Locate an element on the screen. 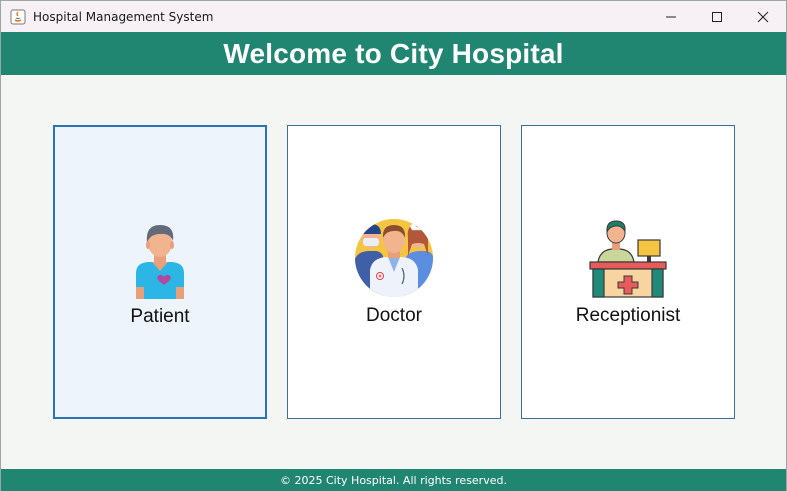  receptionist-icon is located at coordinates (628, 257).